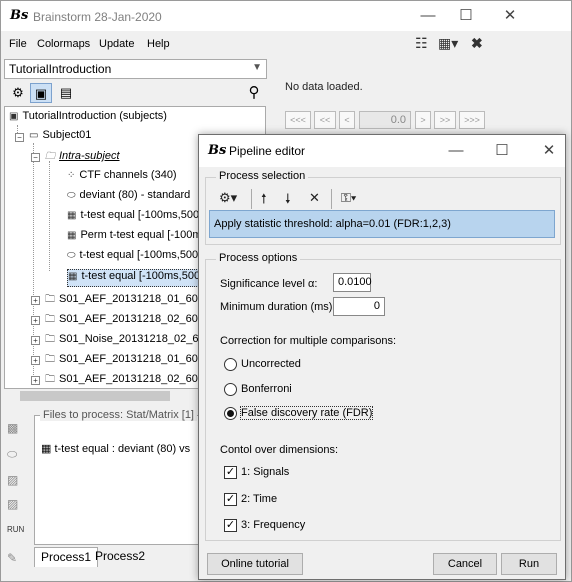 This screenshot has width=572, height=582. Describe the element at coordinates (271, 364) in the screenshot. I see `radio-uncorrected-label: Uncorrected` at that location.